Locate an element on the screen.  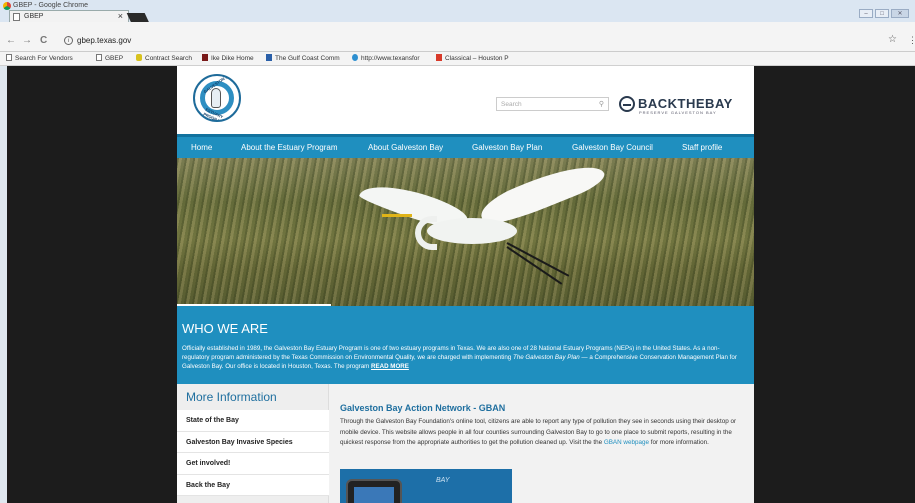
tab-label: GBEP is located at coordinates (34, 16).